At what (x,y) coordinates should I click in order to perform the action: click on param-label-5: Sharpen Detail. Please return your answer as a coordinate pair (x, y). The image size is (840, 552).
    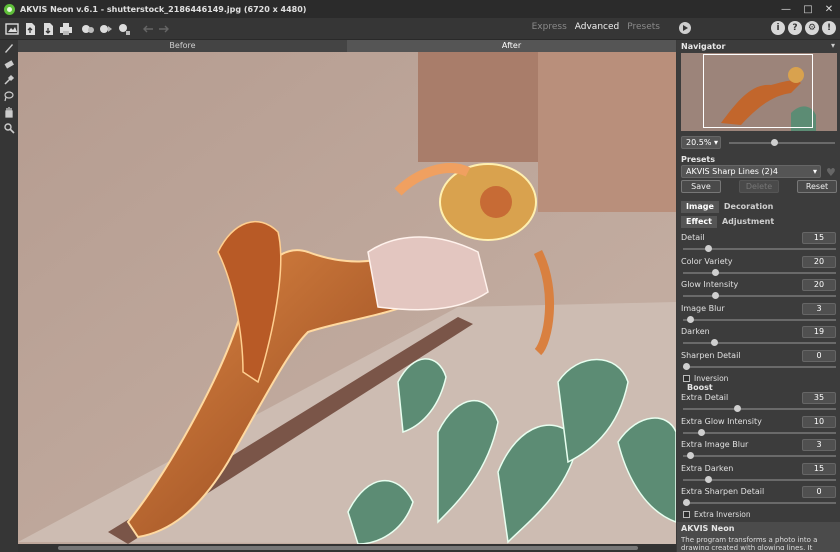
    Looking at the image, I should click on (711, 355).